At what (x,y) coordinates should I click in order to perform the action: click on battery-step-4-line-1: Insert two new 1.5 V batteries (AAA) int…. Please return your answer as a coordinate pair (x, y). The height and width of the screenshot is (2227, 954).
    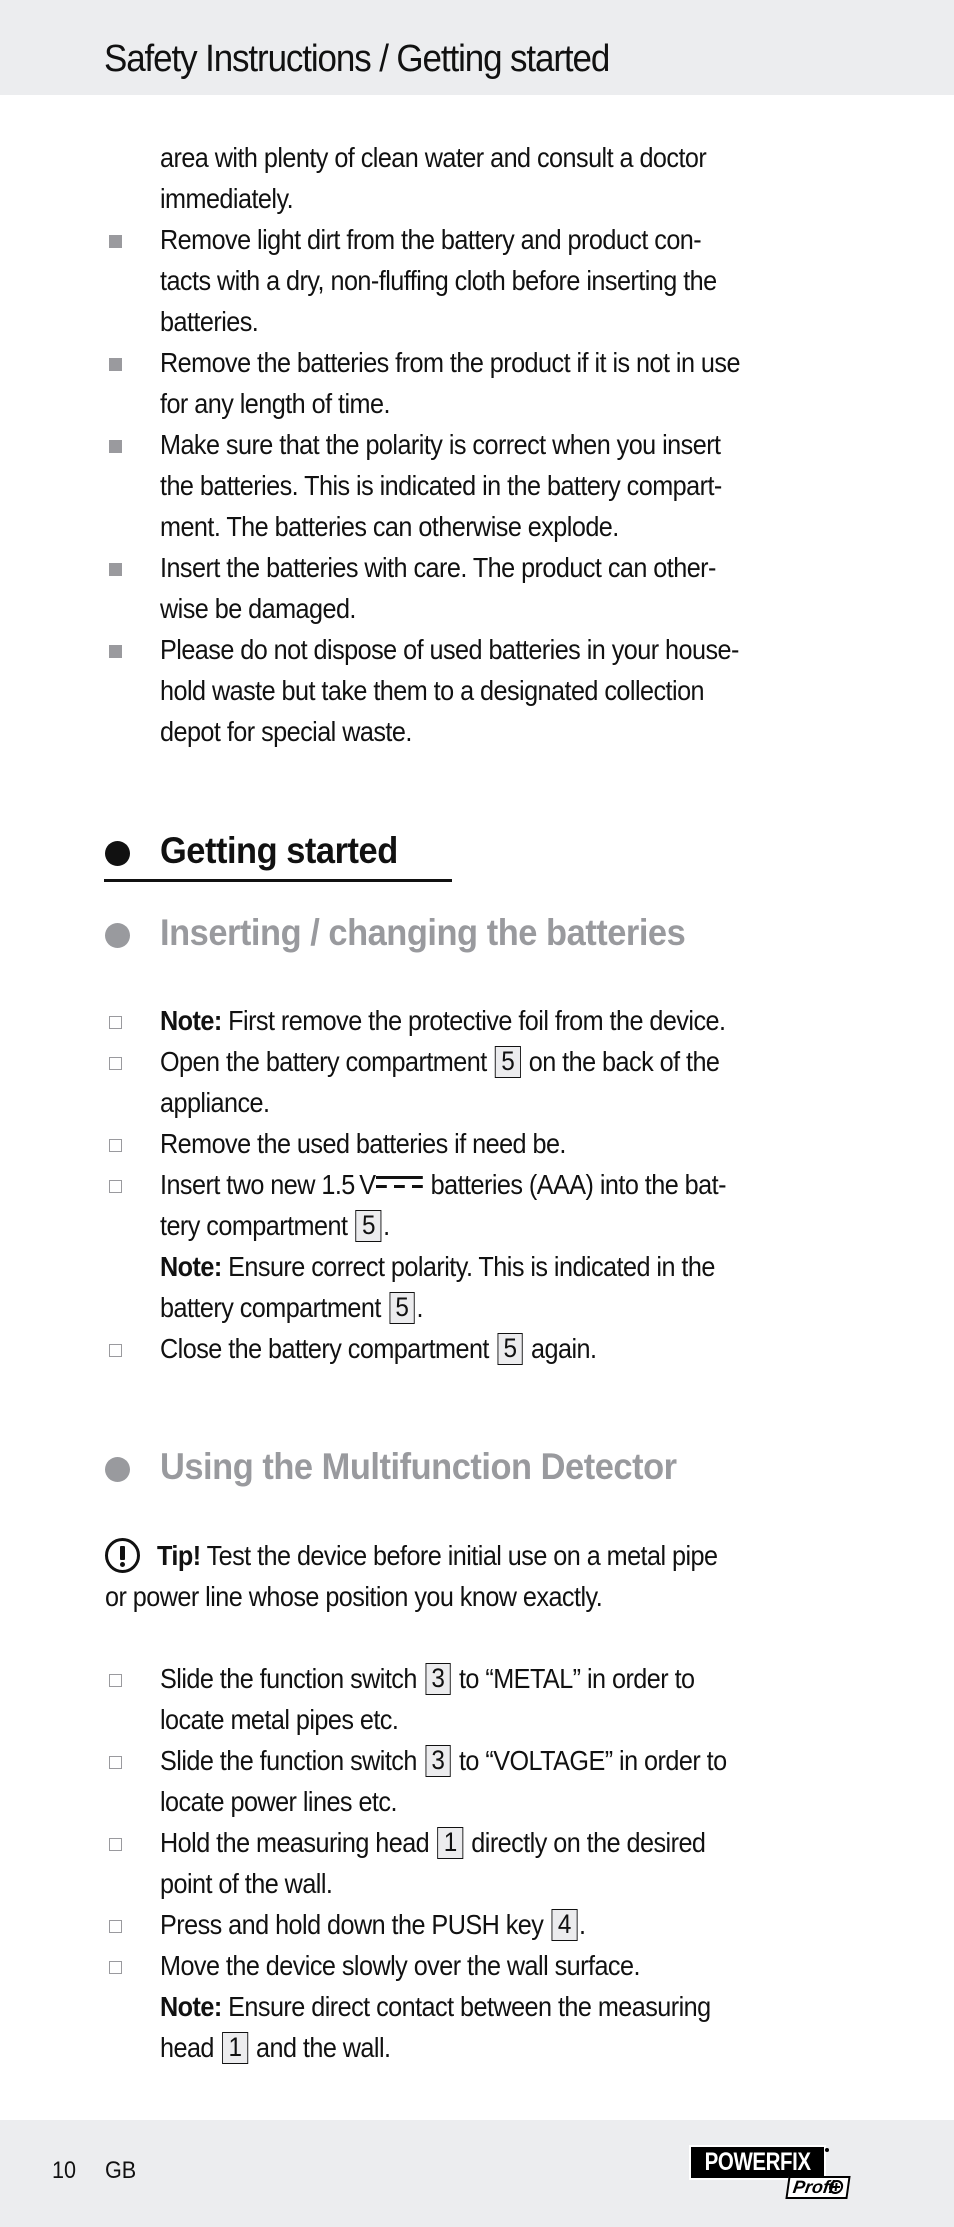
    Looking at the image, I should click on (443, 1184).